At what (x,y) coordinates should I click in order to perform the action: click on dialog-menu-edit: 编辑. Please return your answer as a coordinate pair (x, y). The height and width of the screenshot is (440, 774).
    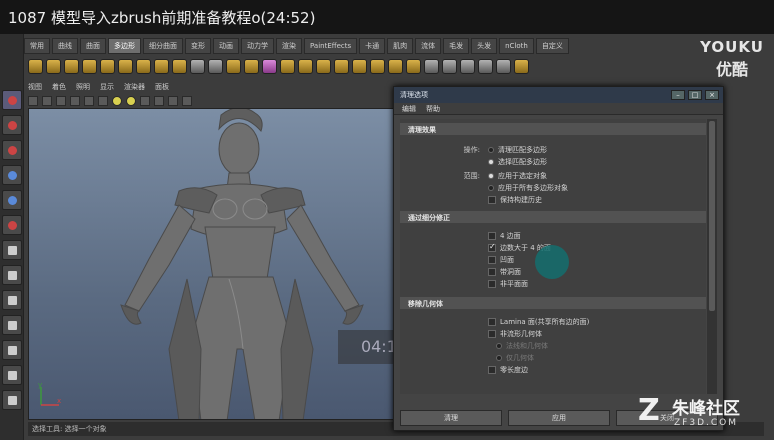
    Looking at the image, I should click on (409, 108).